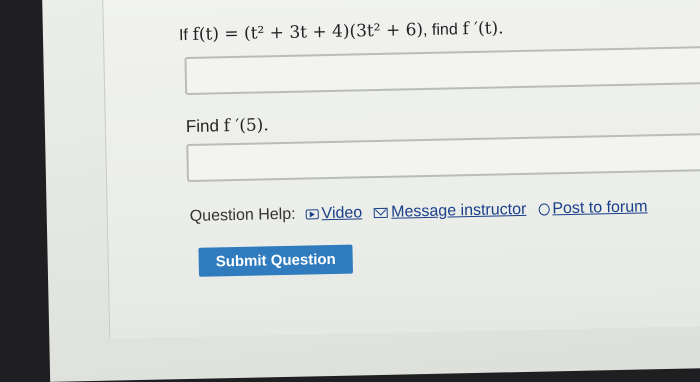  What do you see at coordinates (312, 214) in the screenshot?
I see `video-icon` at bounding box center [312, 214].